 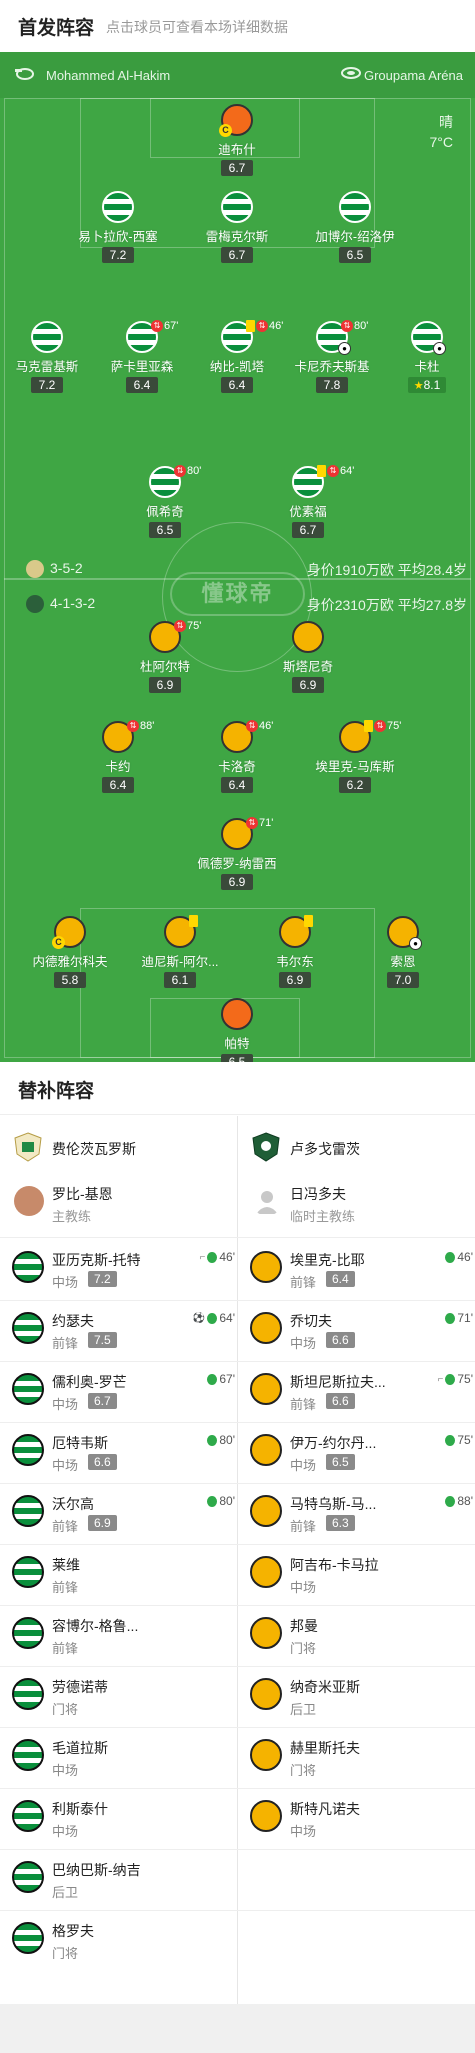 I want to click on whistle-icon: ⌐, so click(x=440, y=1379).